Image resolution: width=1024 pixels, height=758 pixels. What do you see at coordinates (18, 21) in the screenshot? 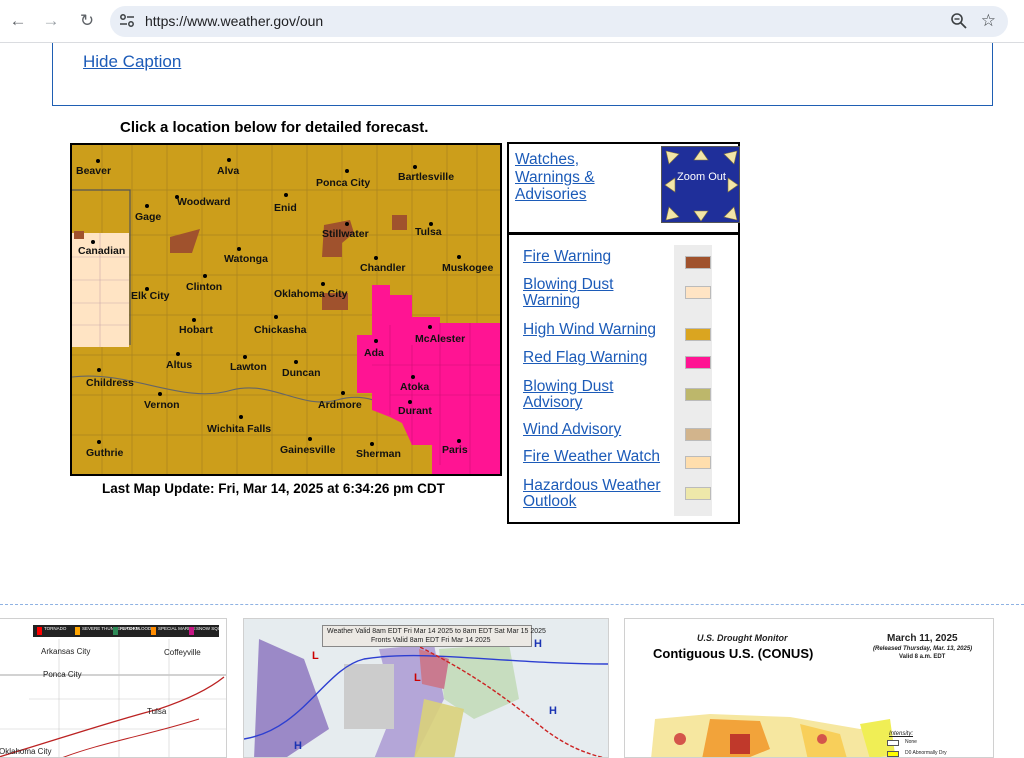
I see `back-arrow-icon: ←` at bounding box center [18, 21].